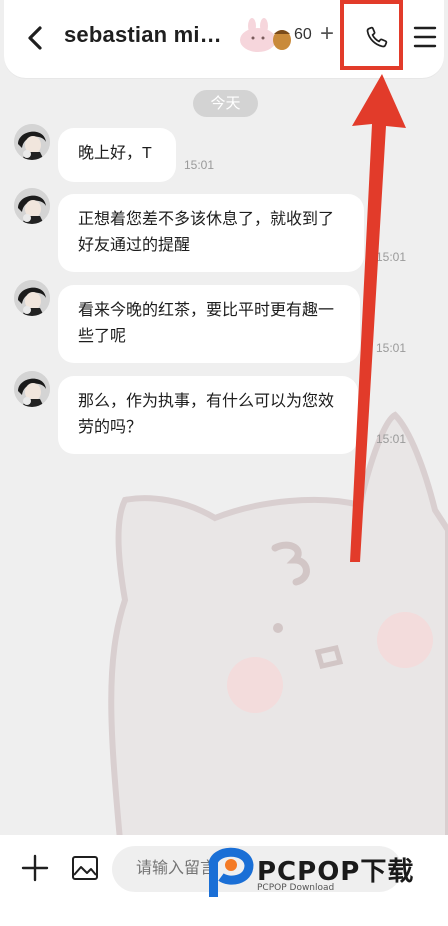  What do you see at coordinates (206, 323) in the screenshot?
I see `message-text: 看来今晚的红茶，要比平时更有趣一些了呢` at bounding box center [206, 323].